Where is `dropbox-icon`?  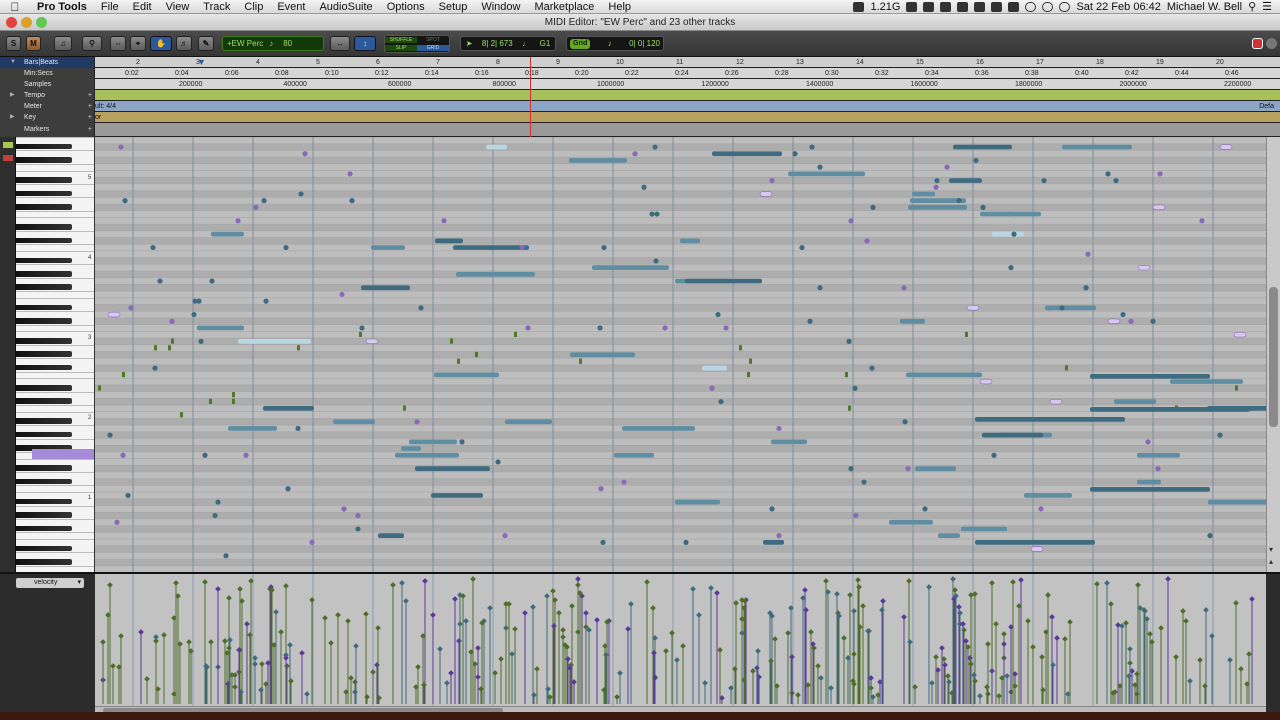 dropbox-icon is located at coordinates (980, 6).